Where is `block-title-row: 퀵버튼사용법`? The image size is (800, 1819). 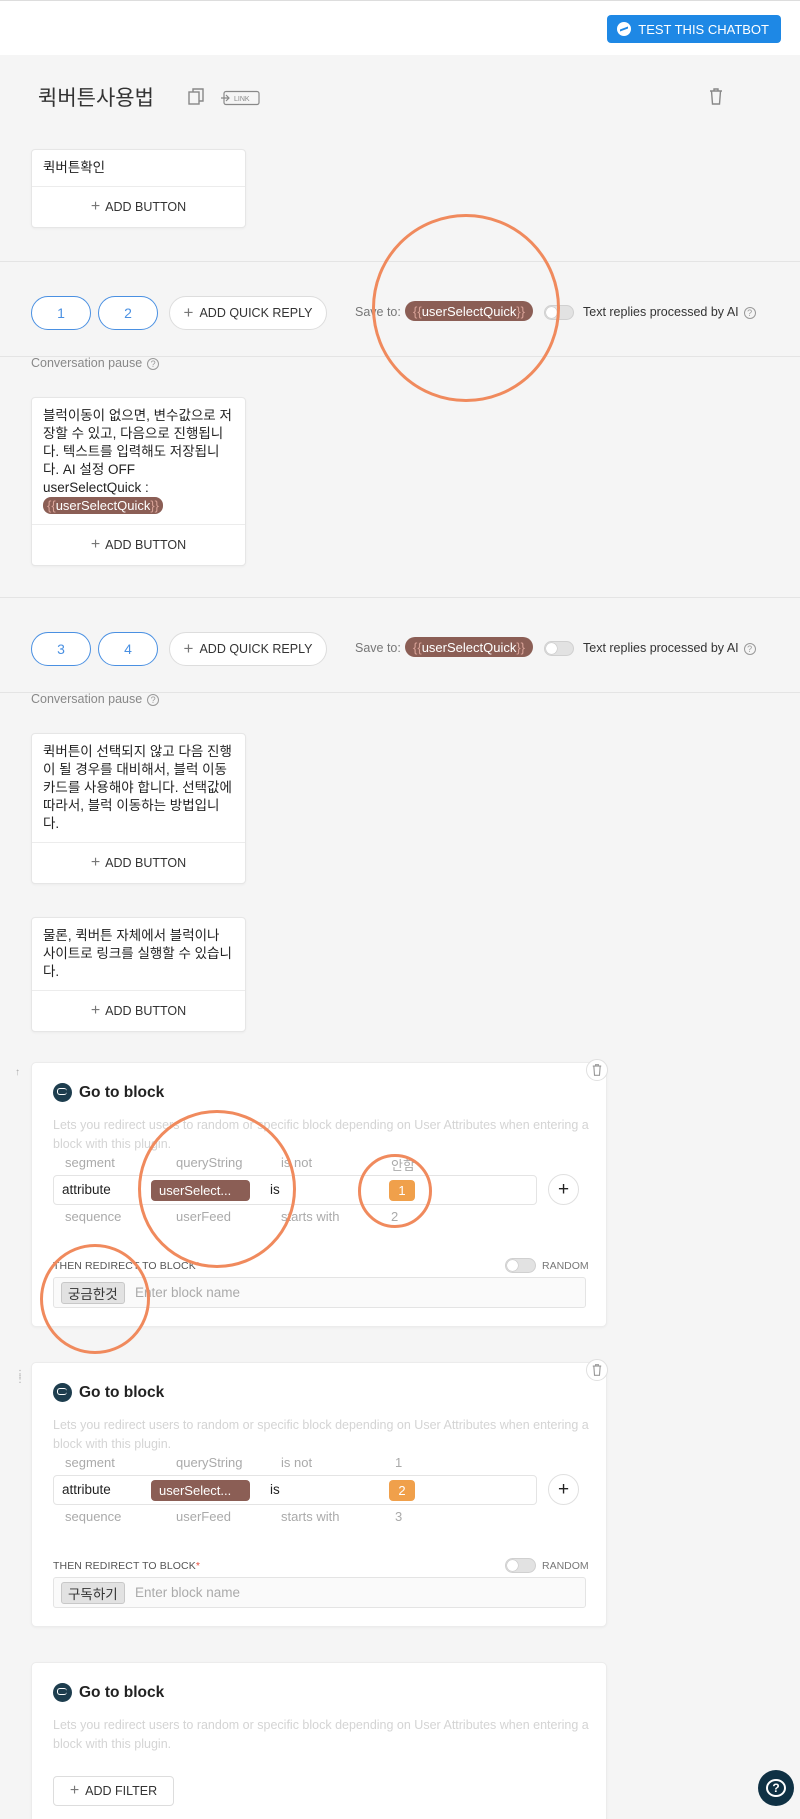 block-title-row: 퀵버튼사용법 is located at coordinates (96, 97).